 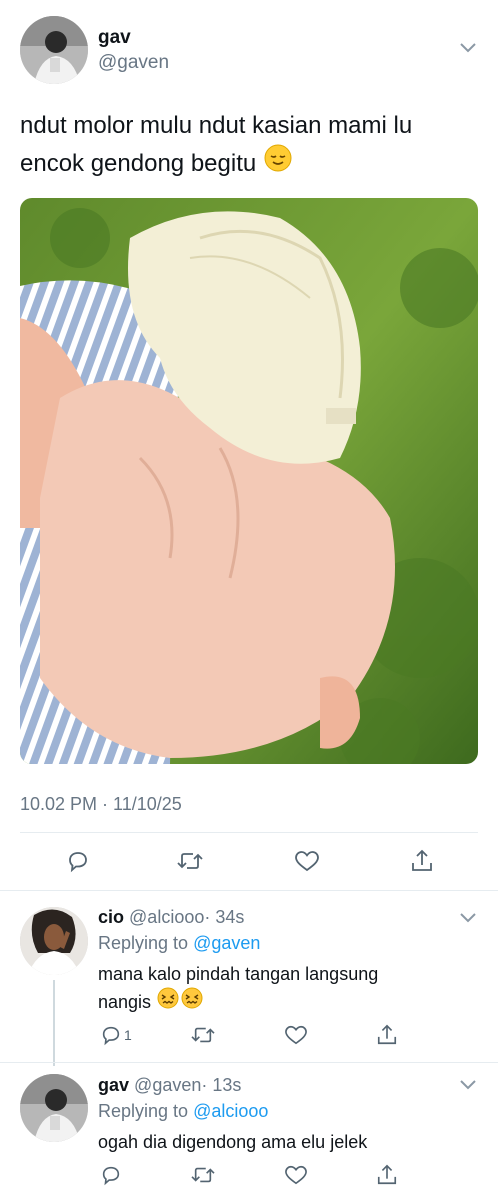 I want to click on tweet-text-line-2: encok gendong begitu, so click(x=138, y=163).